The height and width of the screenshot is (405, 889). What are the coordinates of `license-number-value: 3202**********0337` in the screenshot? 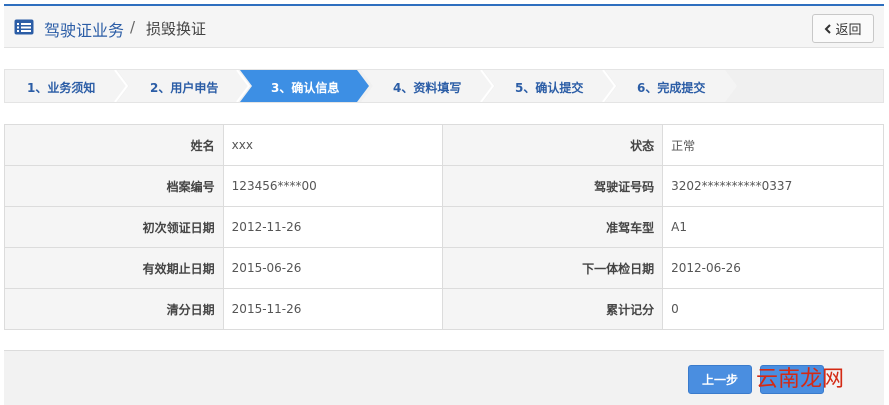 It's located at (773, 186).